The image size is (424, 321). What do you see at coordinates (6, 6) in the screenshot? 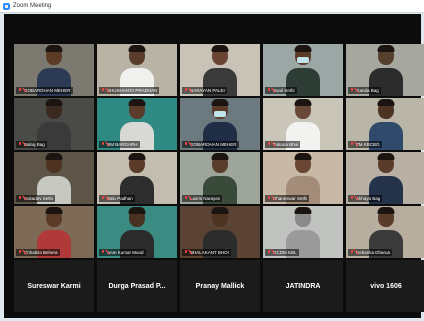
I see `zoom-icon` at bounding box center [6, 6].